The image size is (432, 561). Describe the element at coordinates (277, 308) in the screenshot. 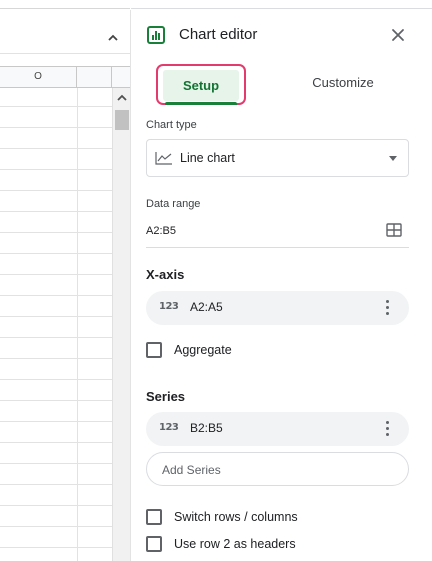

I see `x-axis-range-chip: 123 A2:A5` at that location.